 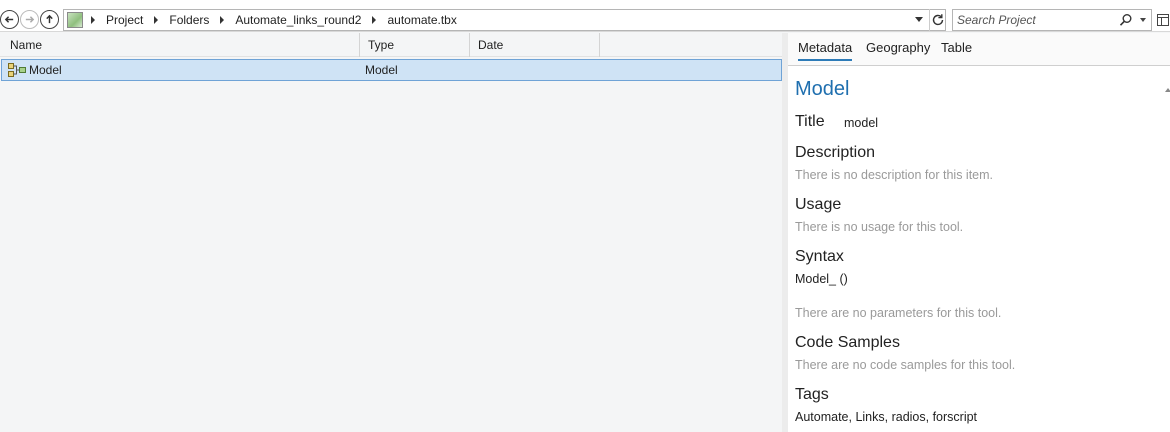 What do you see at coordinates (415, 45) in the screenshot?
I see `column-header-type: Type` at bounding box center [415, 45].